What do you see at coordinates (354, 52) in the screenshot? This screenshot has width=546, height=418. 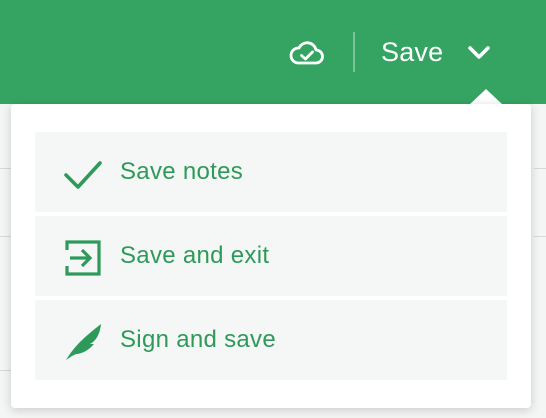 I see `header-divider` at bounding box center [354, 52].